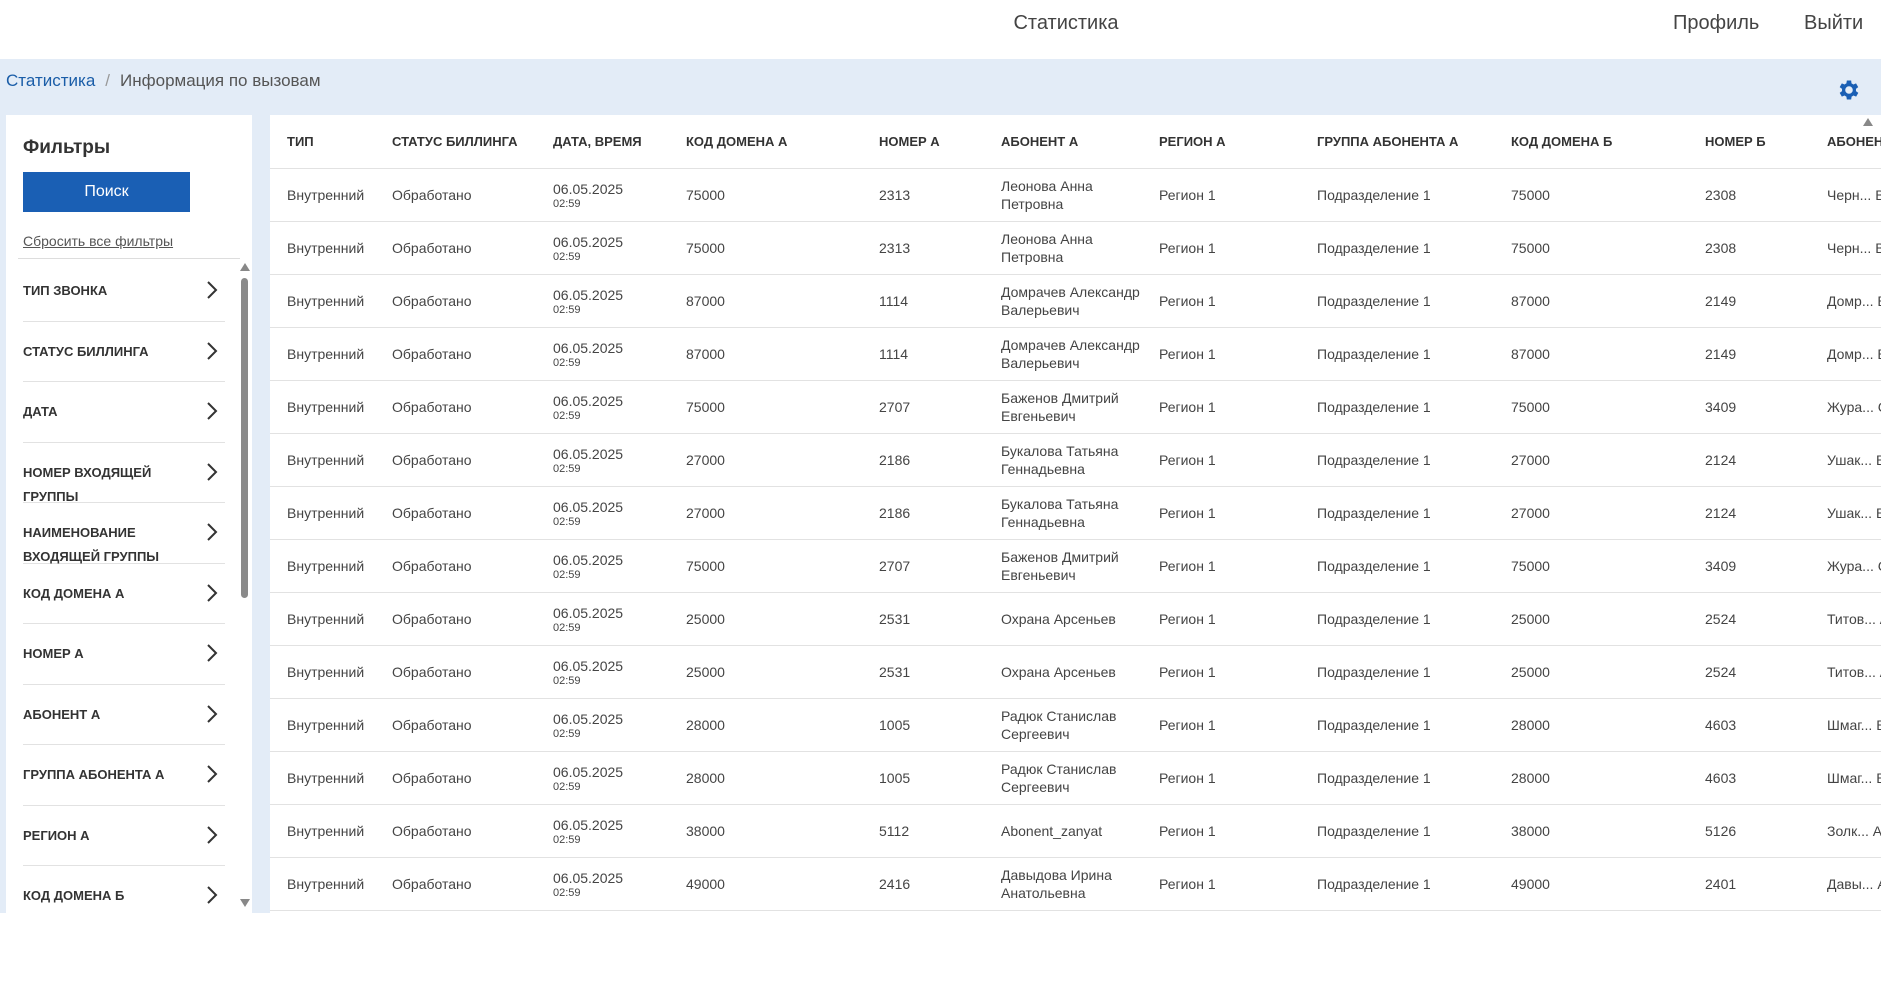  Describe the element at coordinates (602, 142) in the screenshot. I see `column-header: Дата, время` at that location.